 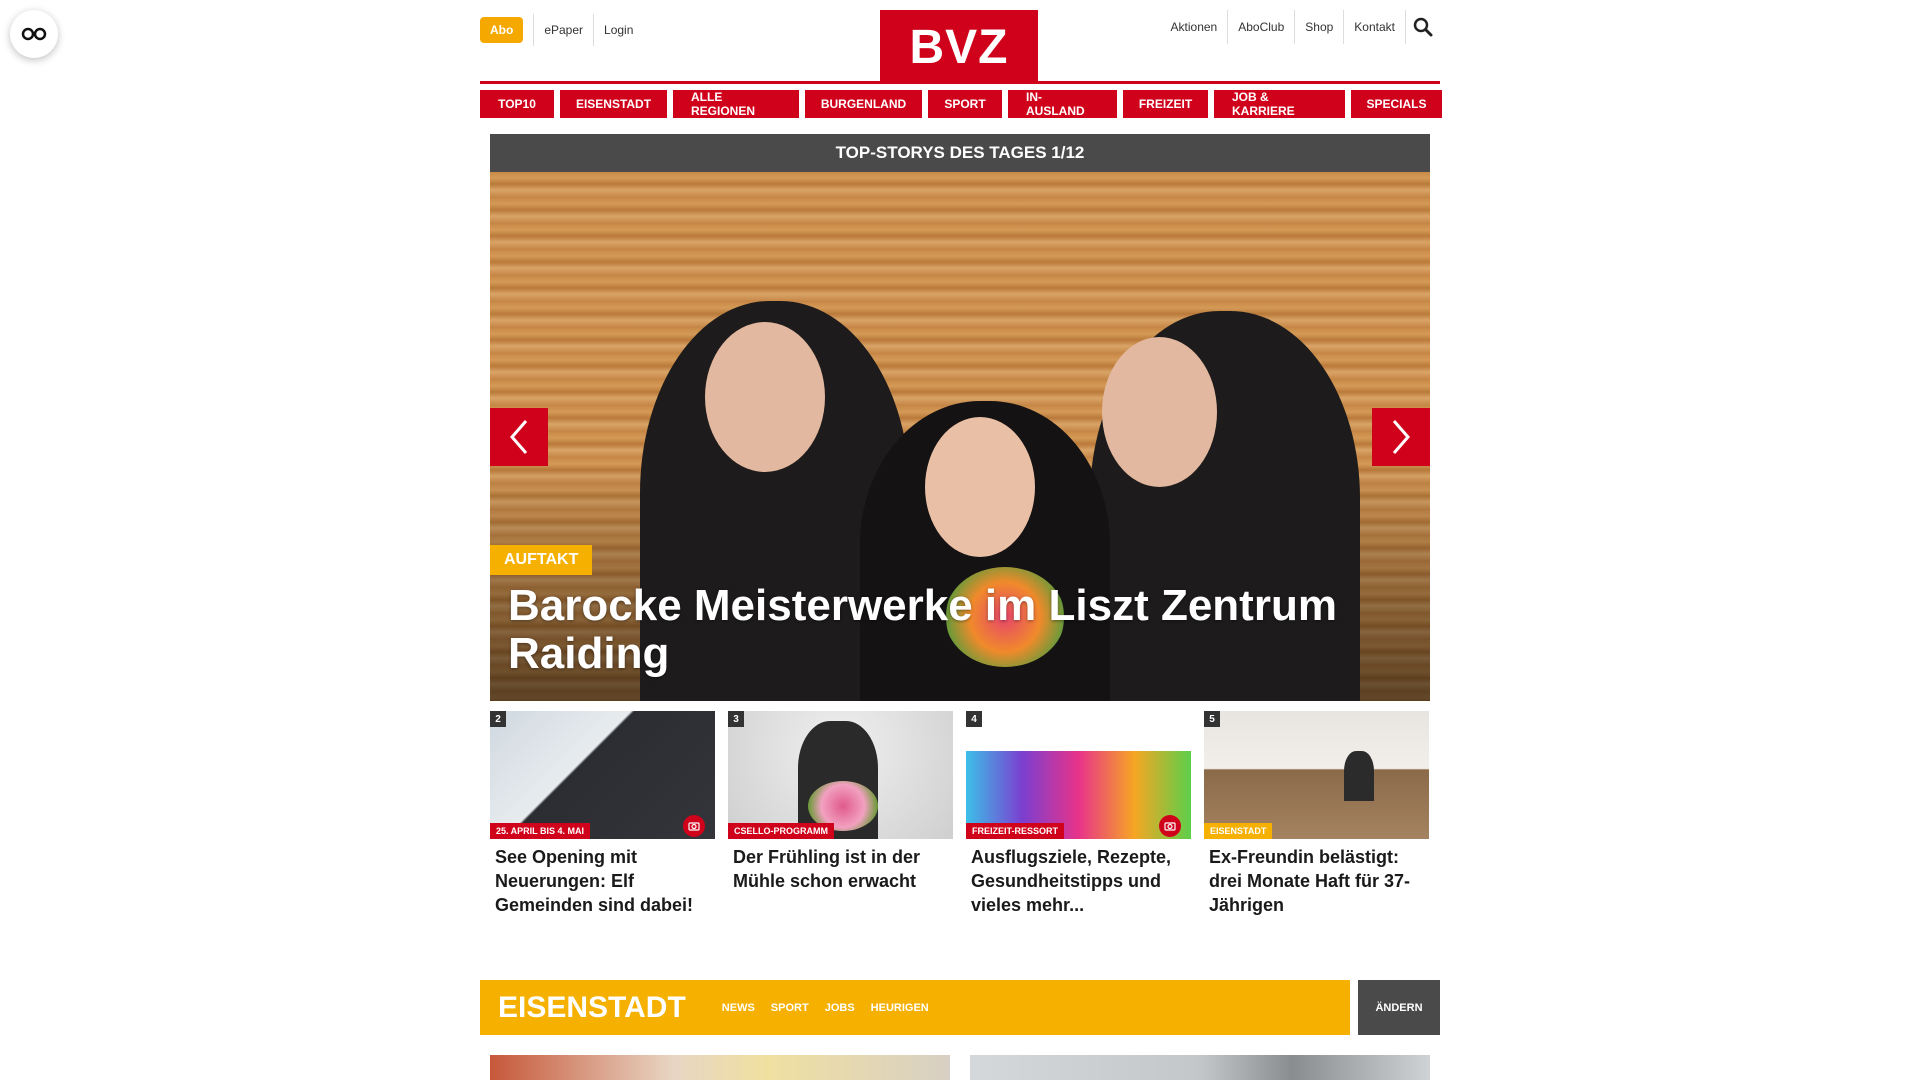 I want to click on login-link: Login, so click(x=618, y=30).